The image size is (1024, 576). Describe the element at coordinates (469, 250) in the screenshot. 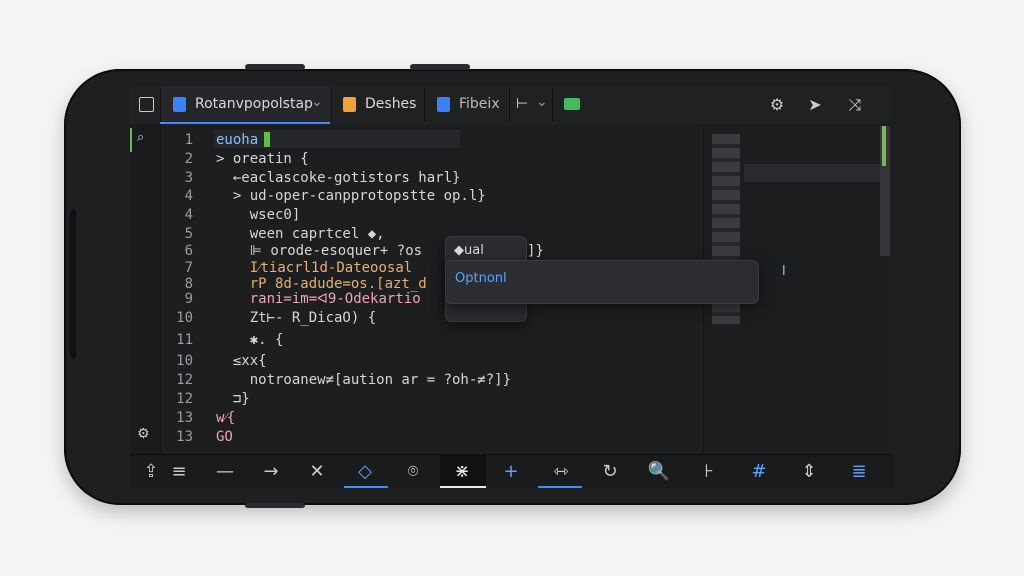

I see `suggestion-label: ◆ual` at that location.